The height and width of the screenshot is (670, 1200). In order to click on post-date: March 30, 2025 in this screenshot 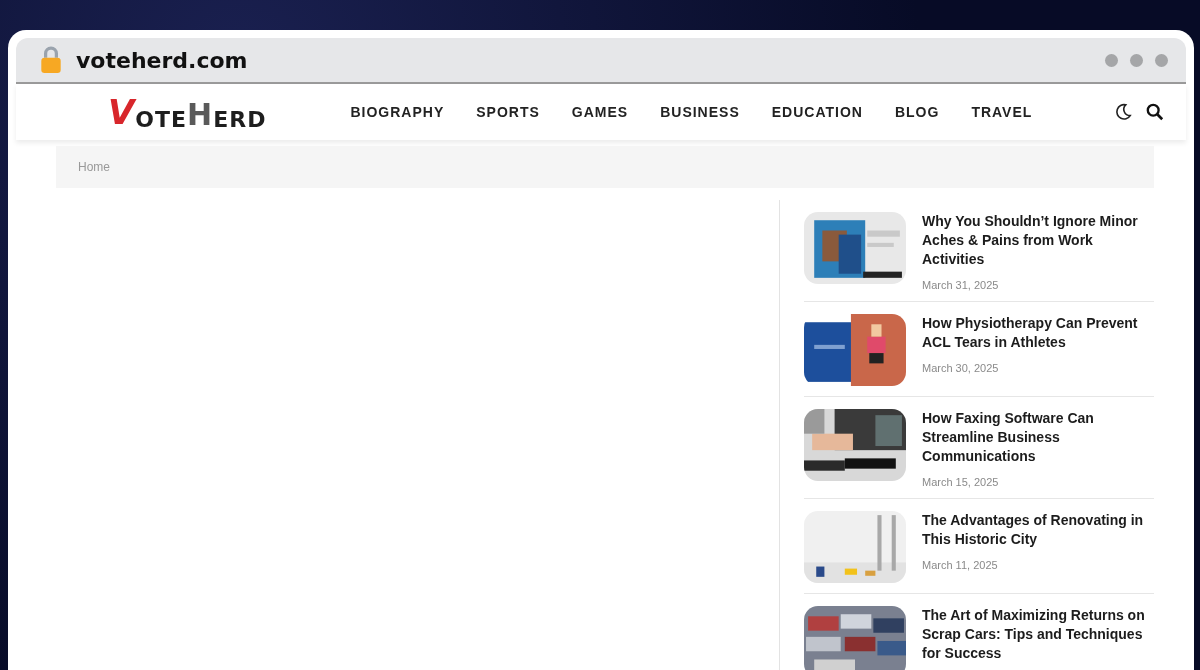, I will do `click(961, 368)`.